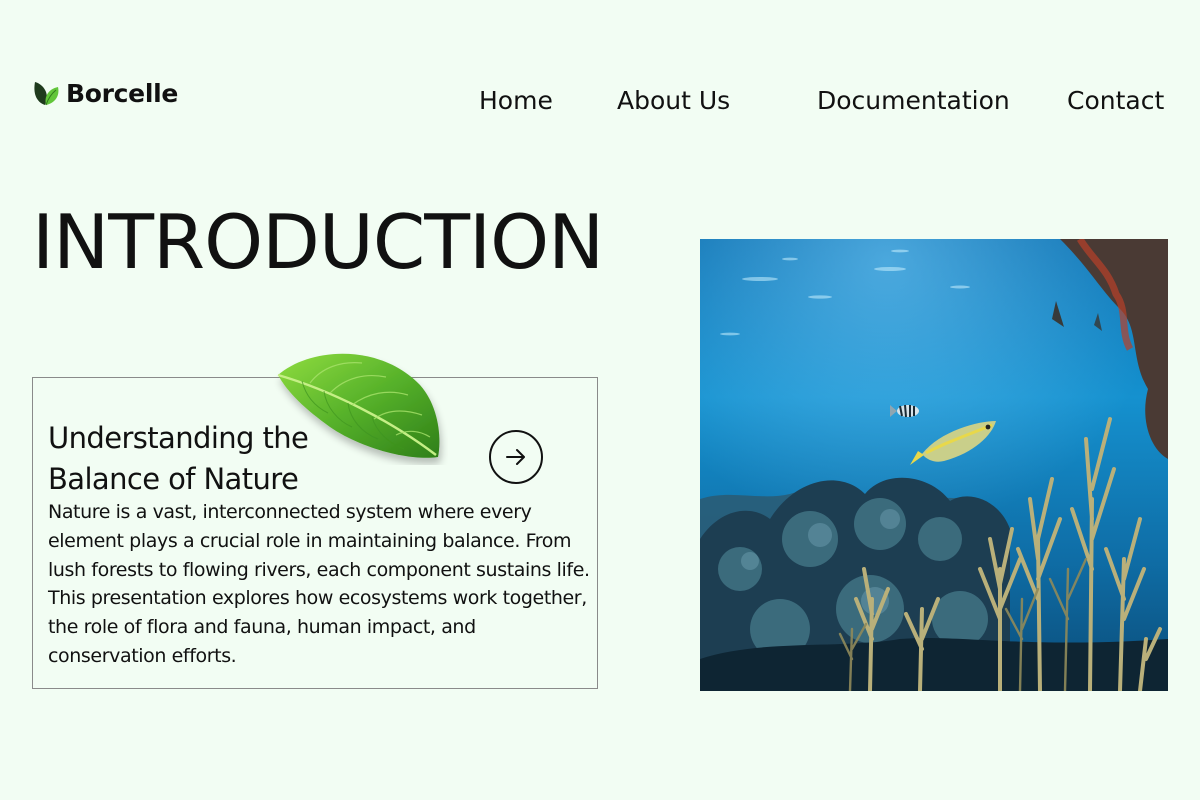  Describe the element at coordinates (516, 100) in the screenshot. I see `nav-home: Home` at that location.